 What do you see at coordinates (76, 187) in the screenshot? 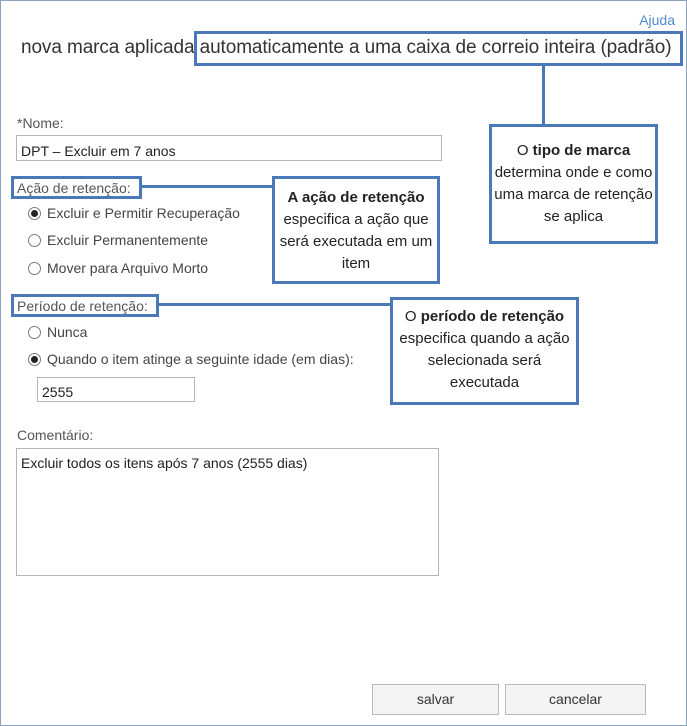
I see `retention-action-label-highlight` at bounding box center [76, 187].